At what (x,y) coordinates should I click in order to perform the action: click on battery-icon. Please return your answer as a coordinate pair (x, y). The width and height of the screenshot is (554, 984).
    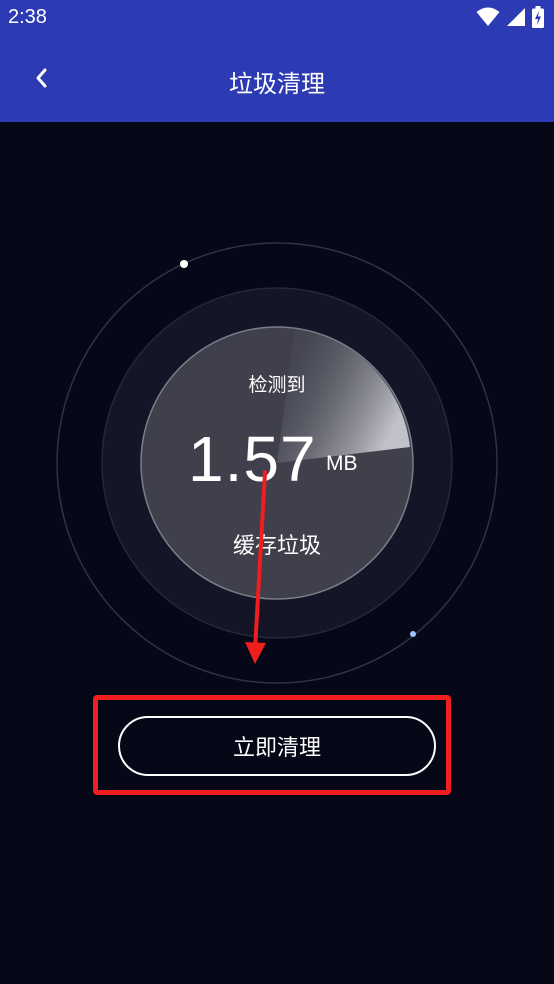
    Looking at the image, I should click on (538, 19).